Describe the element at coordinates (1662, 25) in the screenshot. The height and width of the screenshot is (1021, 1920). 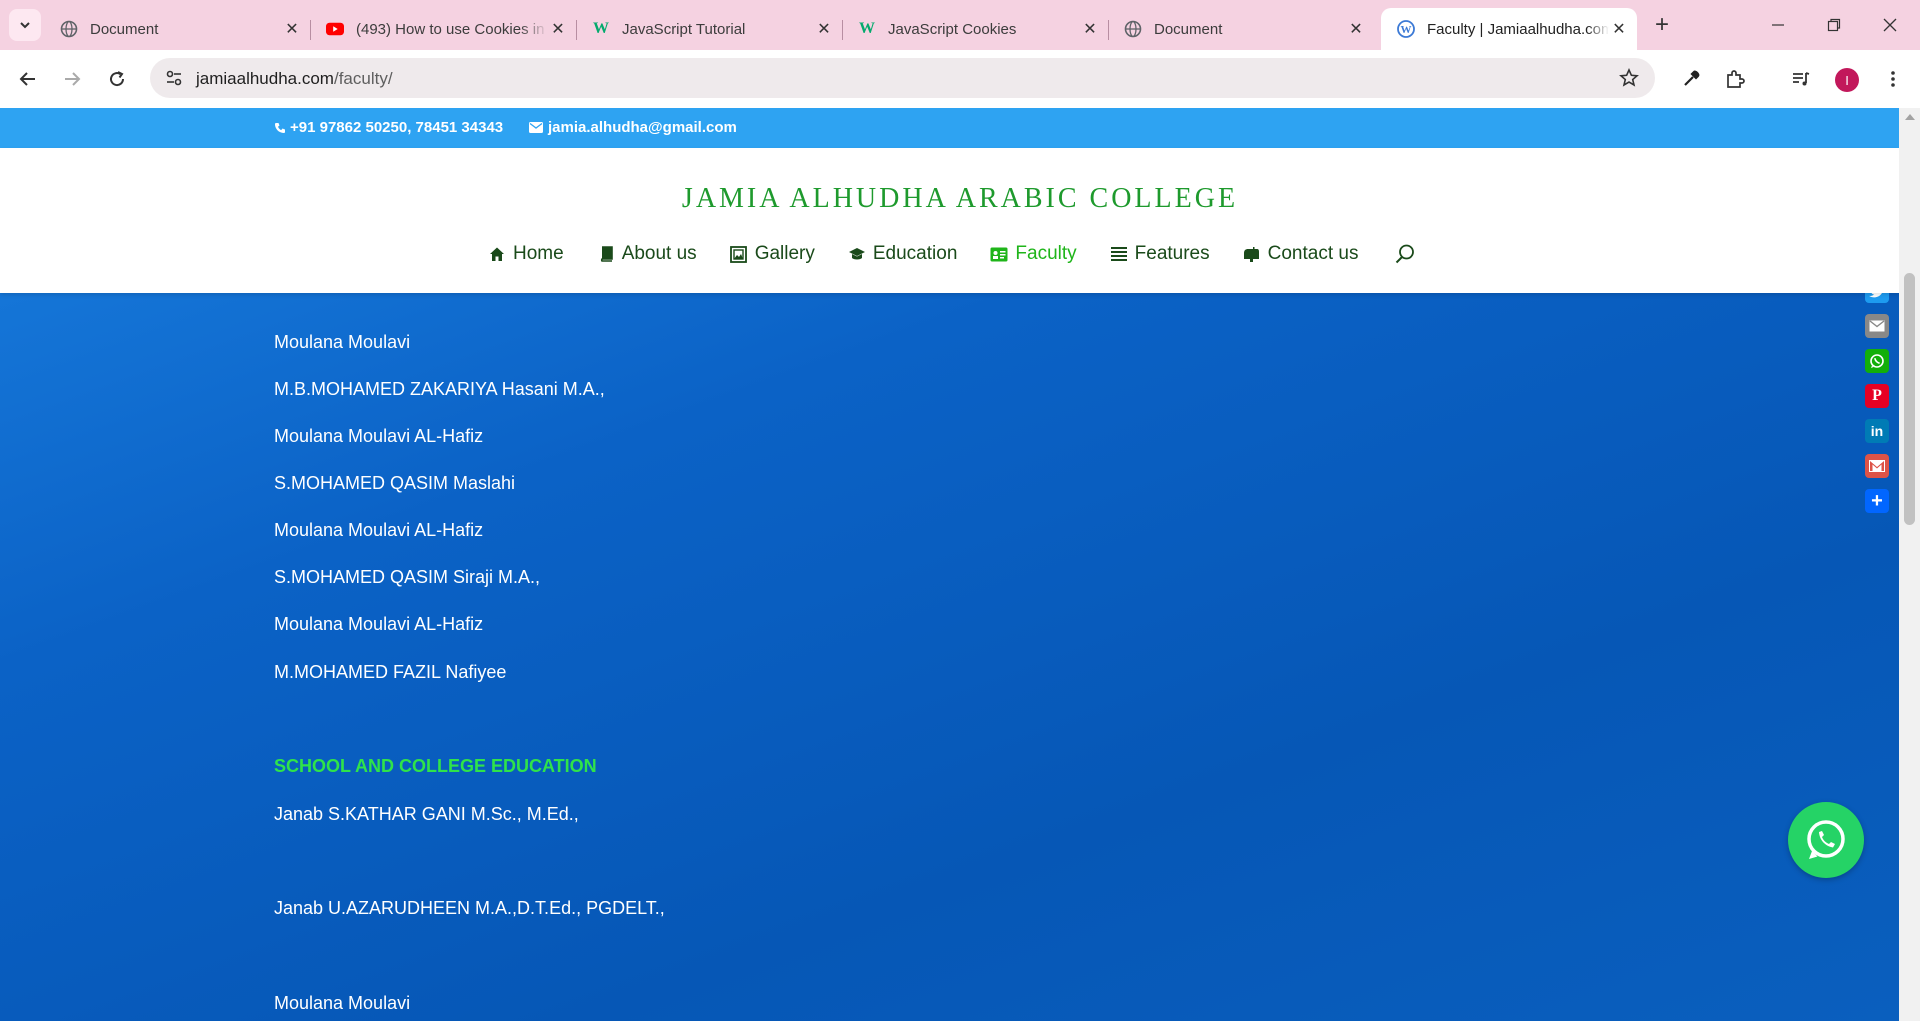
I see `new-tab-button: +` at that location.